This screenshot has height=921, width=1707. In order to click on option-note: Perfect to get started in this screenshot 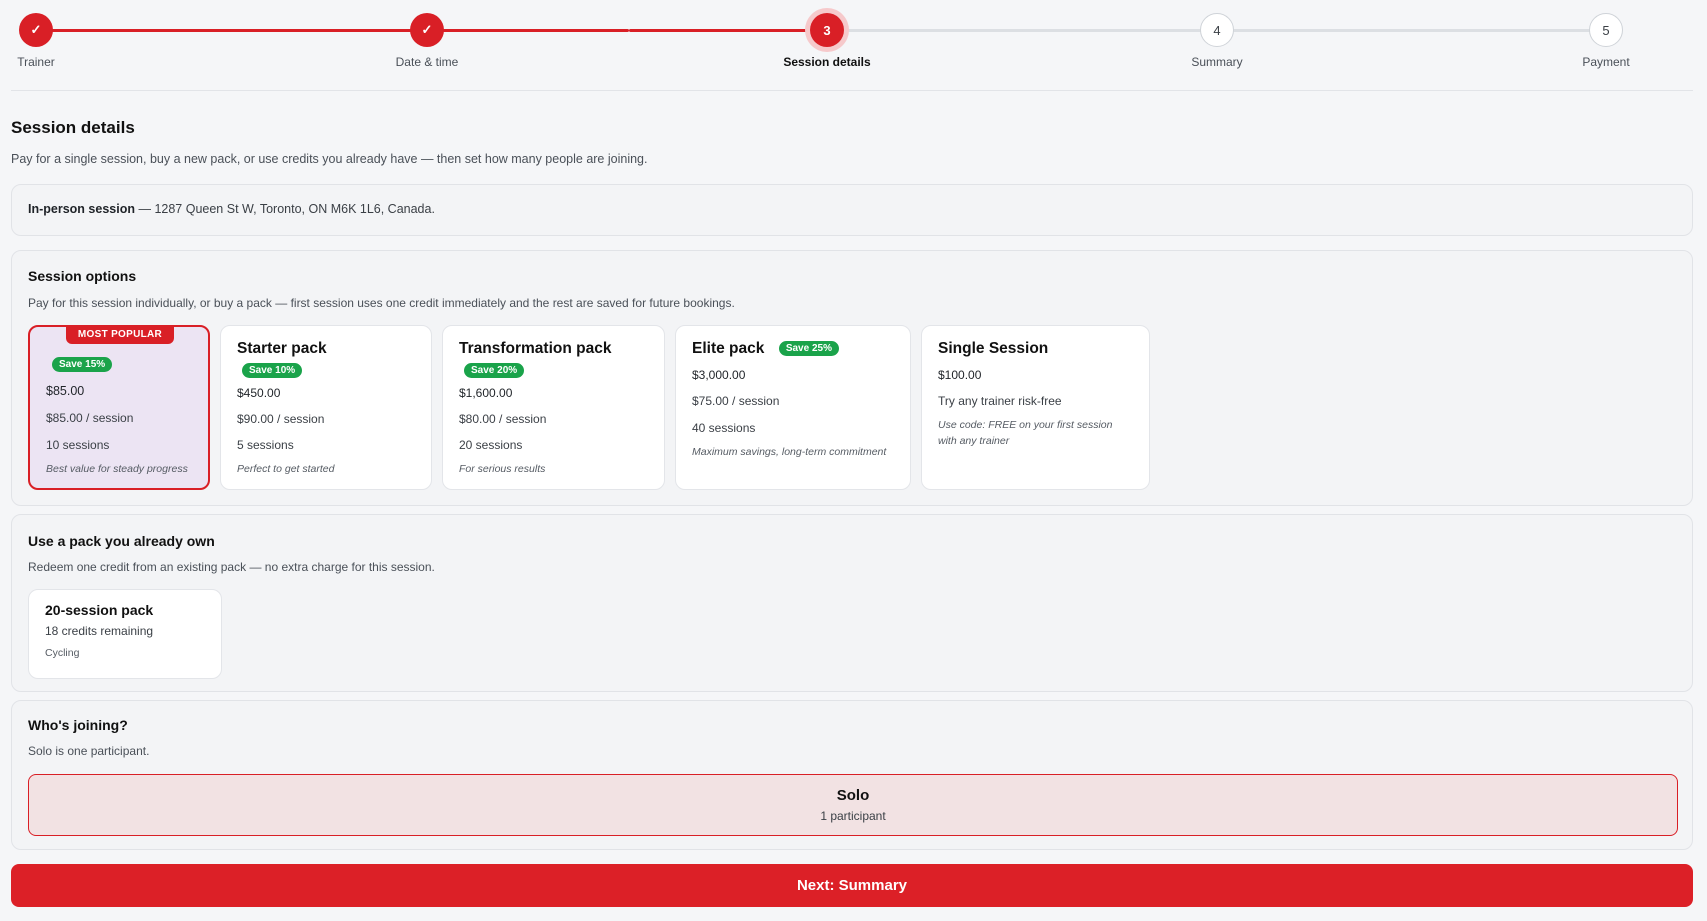, I will do `click(286, 469)`.